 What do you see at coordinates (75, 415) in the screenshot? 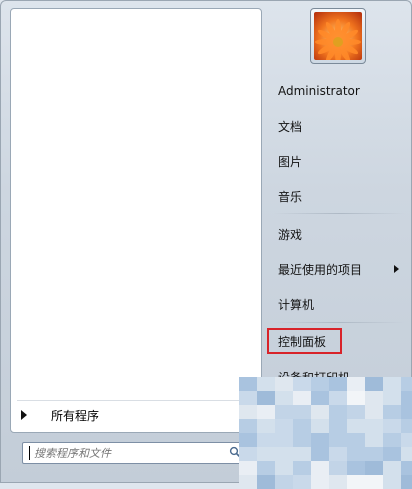
I see `all-programs-label: 所有程序` at bounding box center [75, 415].